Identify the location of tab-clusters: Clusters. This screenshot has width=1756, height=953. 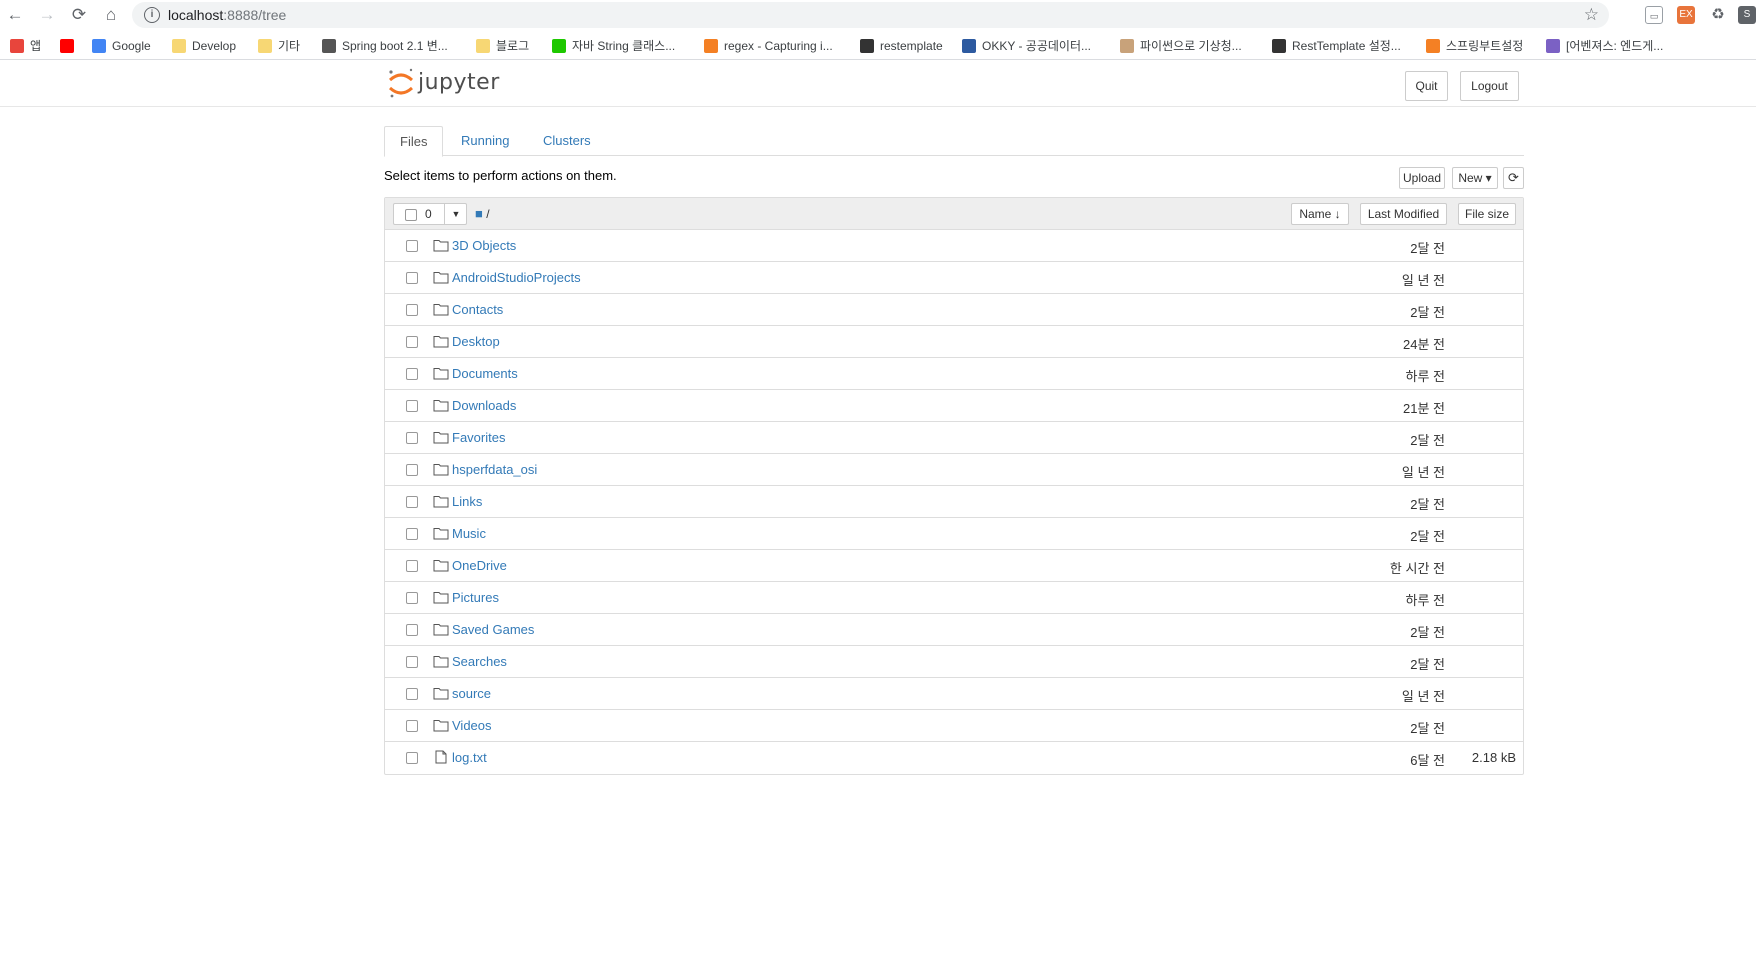
(567, 141).